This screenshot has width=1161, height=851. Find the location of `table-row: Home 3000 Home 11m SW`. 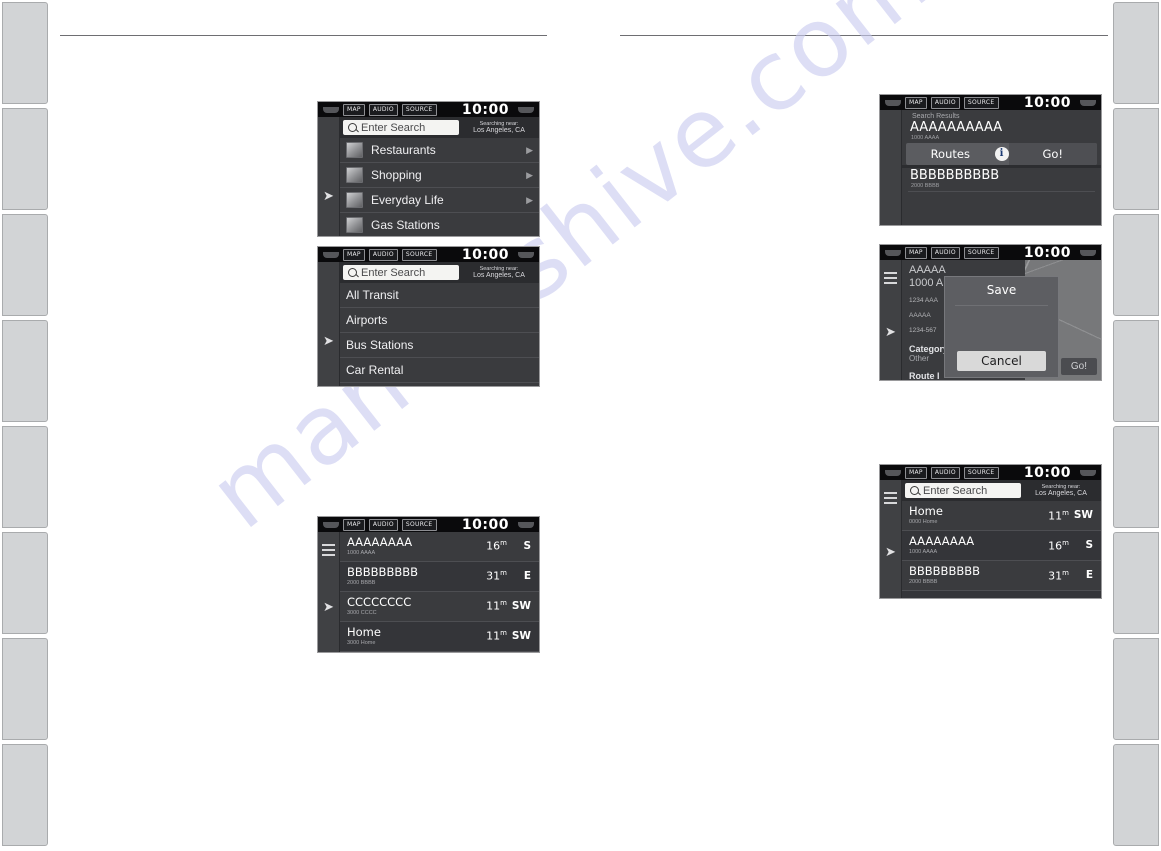

table-row: Home 3000 Home 11m SW is located at coordinates (439, 637).